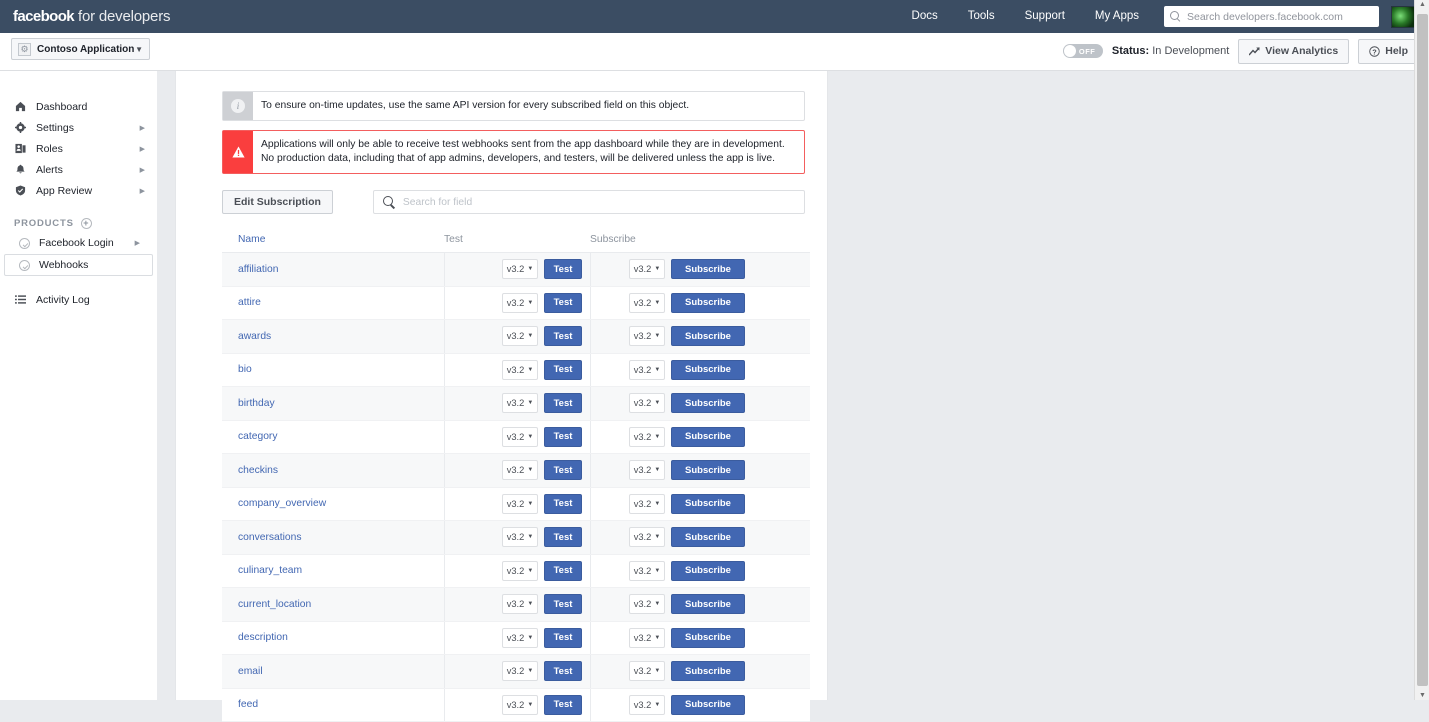  What do you see at coordinates (78, 169) in the screenshot?
I see `sidebar-item-alerts: Alerts ▶` at bounding box center [78, 169].